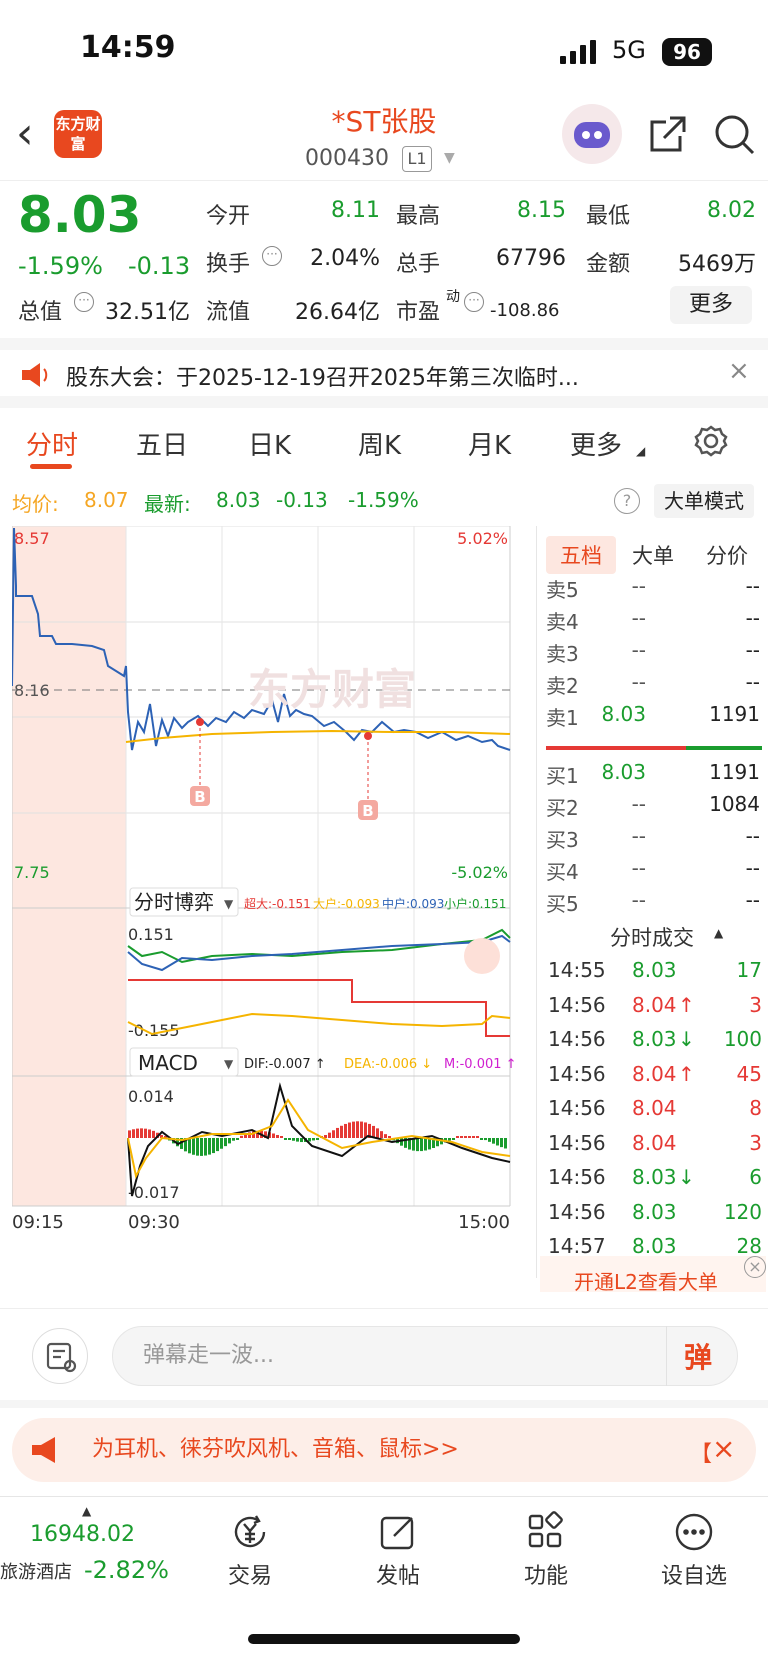  I want to click on tab-five-day: 五日, so click(162, 443).